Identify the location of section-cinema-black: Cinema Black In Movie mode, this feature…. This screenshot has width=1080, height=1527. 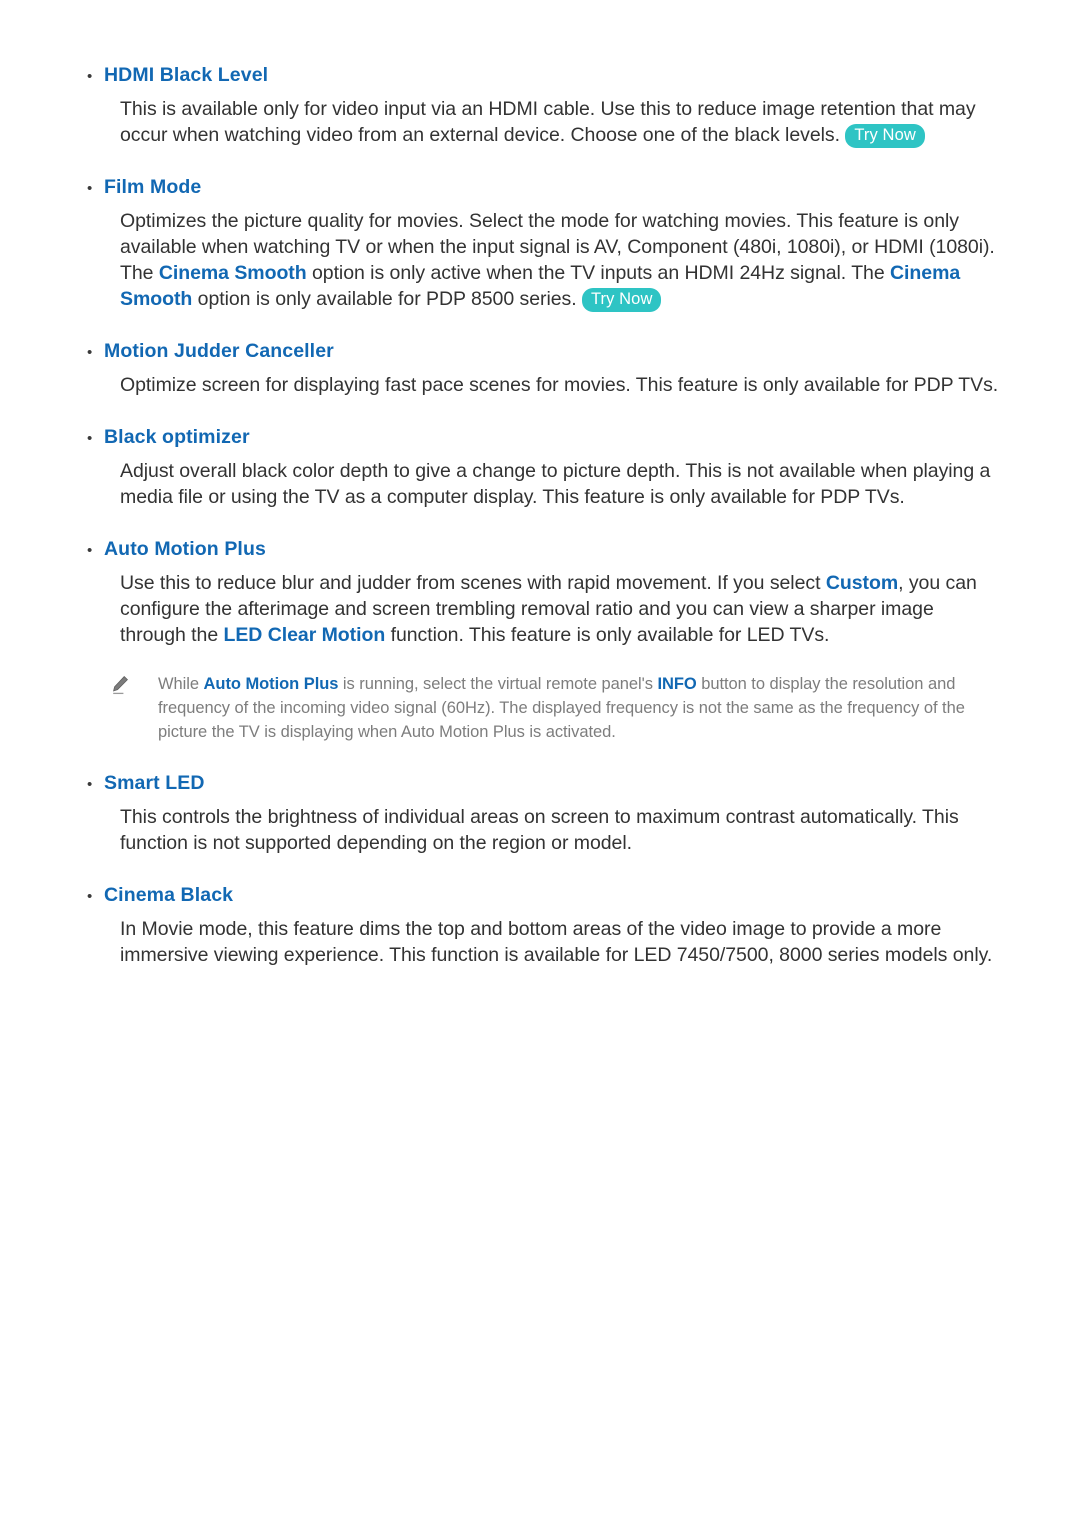
(540, 925).